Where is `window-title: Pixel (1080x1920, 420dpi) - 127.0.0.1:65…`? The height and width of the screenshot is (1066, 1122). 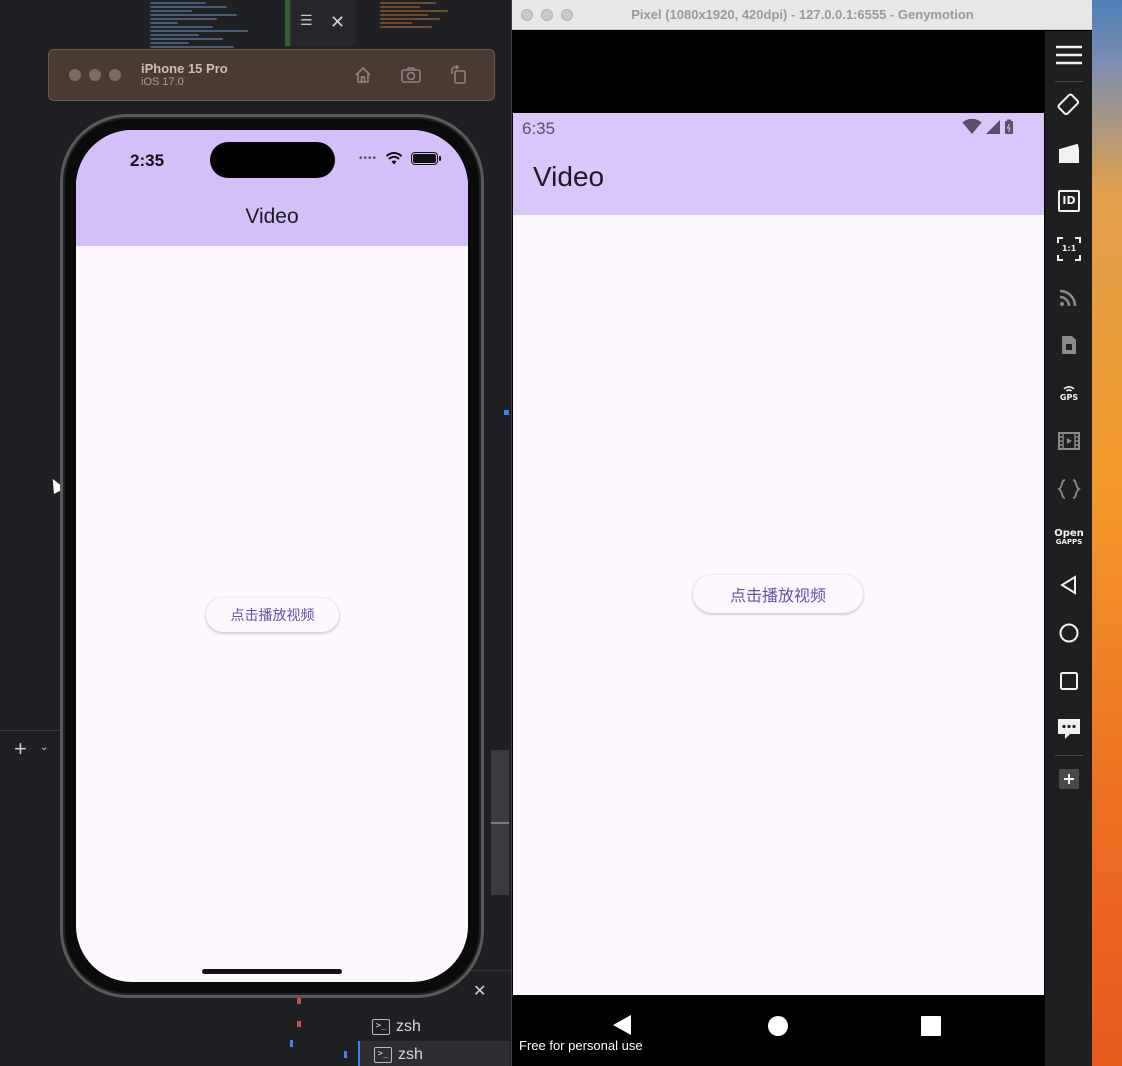 window-title: Pixel (1080x1920, 420dpi) - 127.0.0.1:65… is located at coordinates (802, 14).